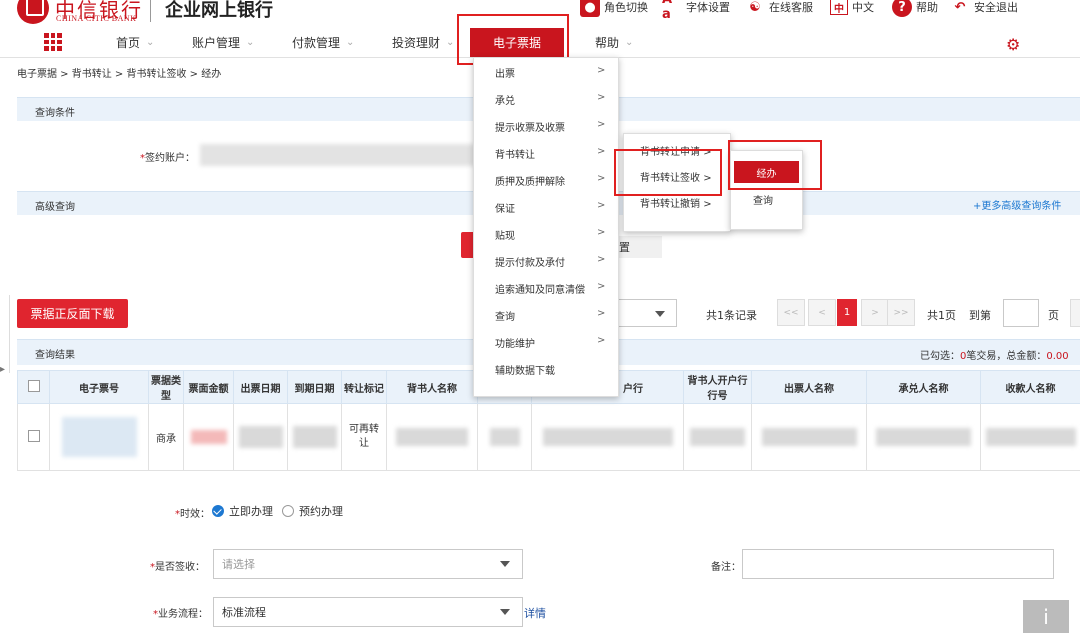 The image size is (1080, 633). I want to click on nav-home-label: 首页, so click(128, 43).